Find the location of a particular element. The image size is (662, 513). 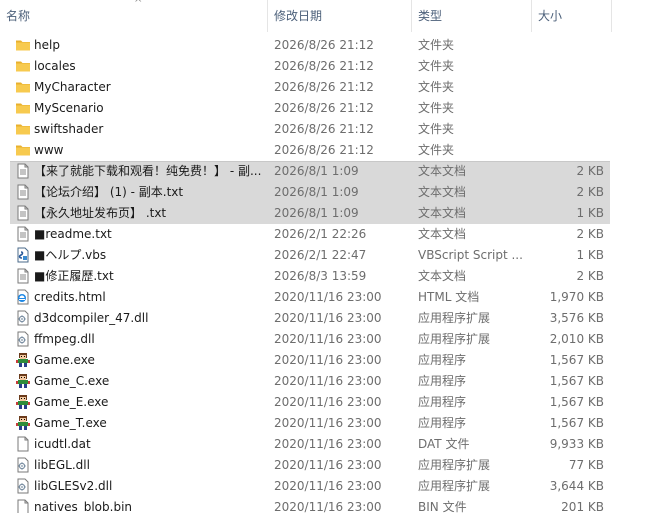

column-header-size: 大小 is located at coordinates (572, 16).